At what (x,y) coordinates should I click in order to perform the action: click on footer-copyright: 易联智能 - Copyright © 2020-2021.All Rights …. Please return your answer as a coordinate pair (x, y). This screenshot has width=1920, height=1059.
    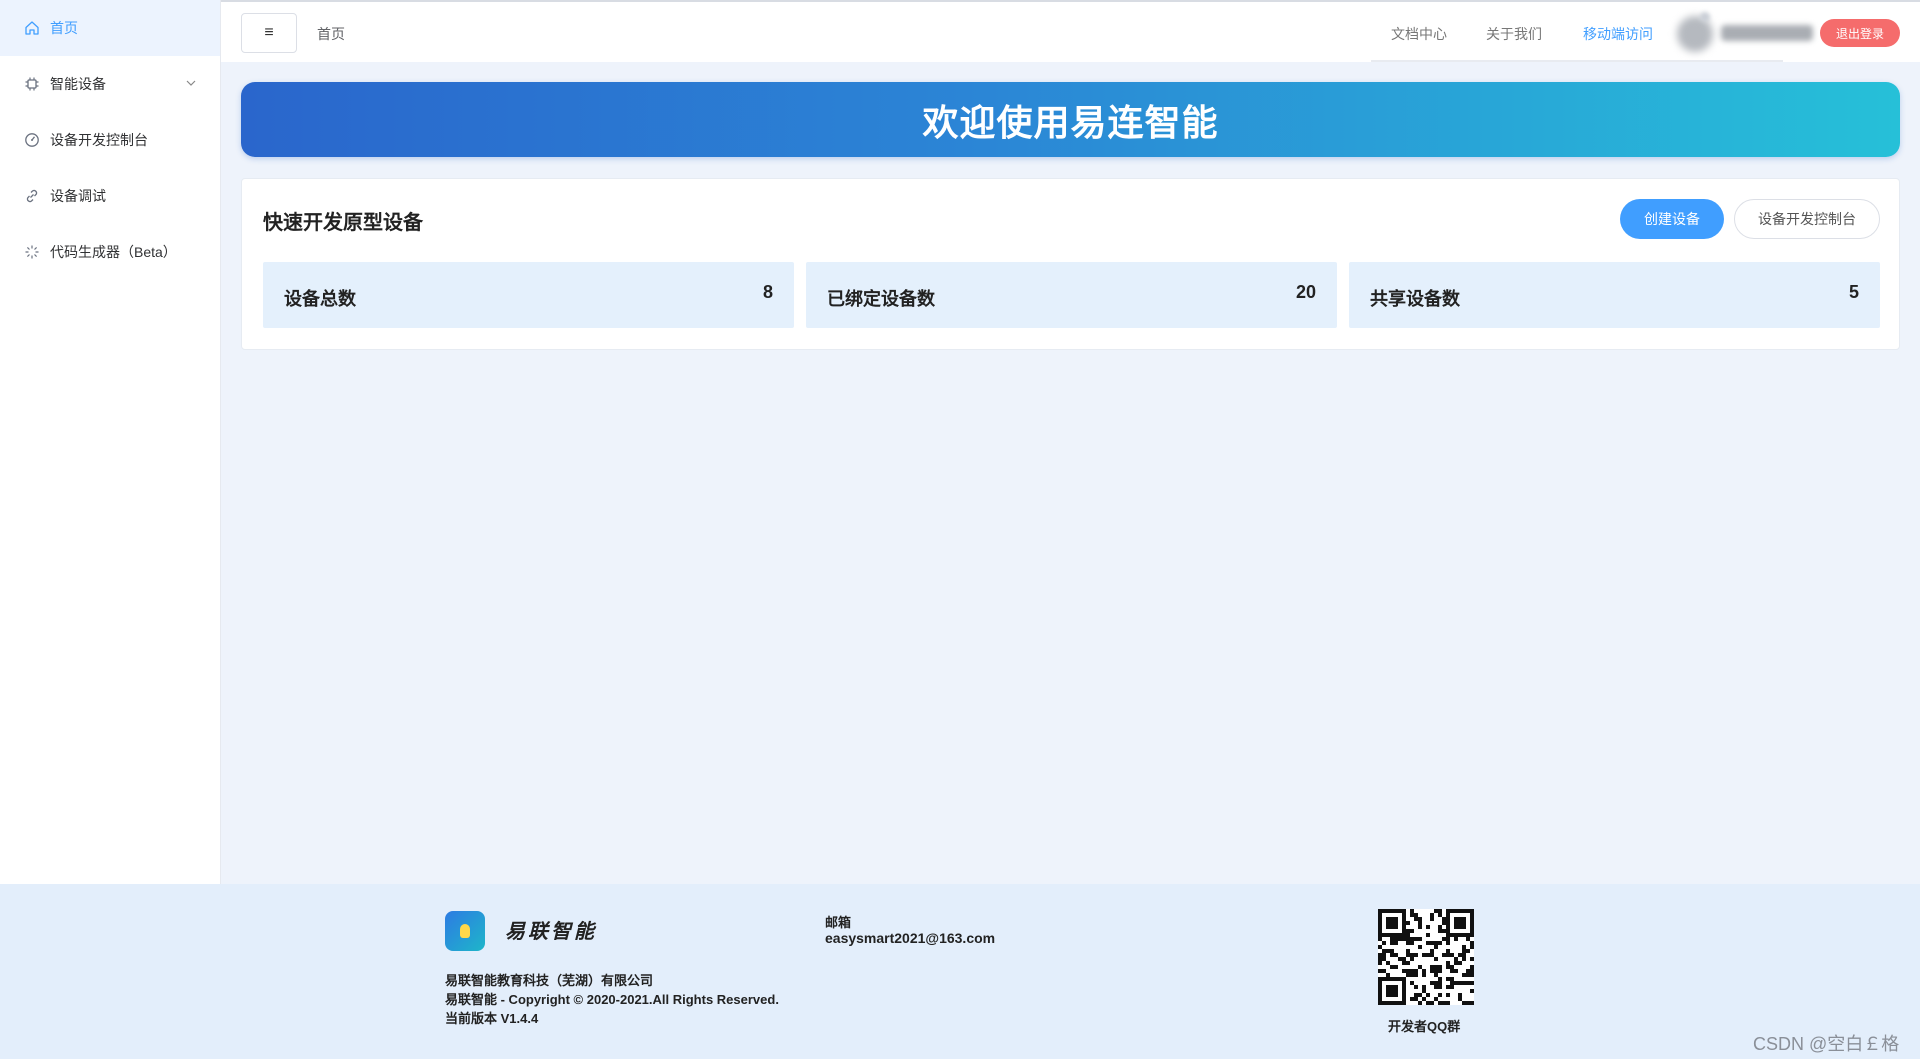
    Looking at the image, I should click on (612, 999).